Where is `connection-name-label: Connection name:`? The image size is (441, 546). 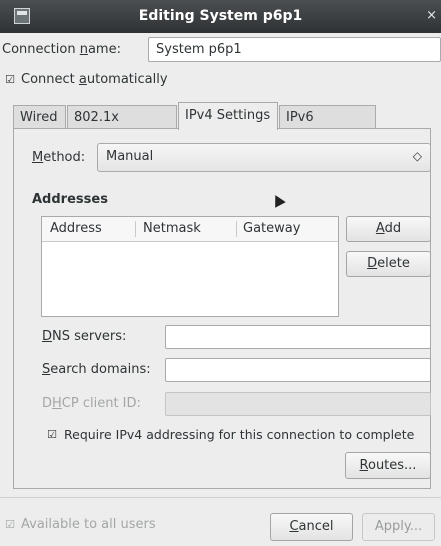
connection-name-label: Connection name: is located at coordinates (61, 49).